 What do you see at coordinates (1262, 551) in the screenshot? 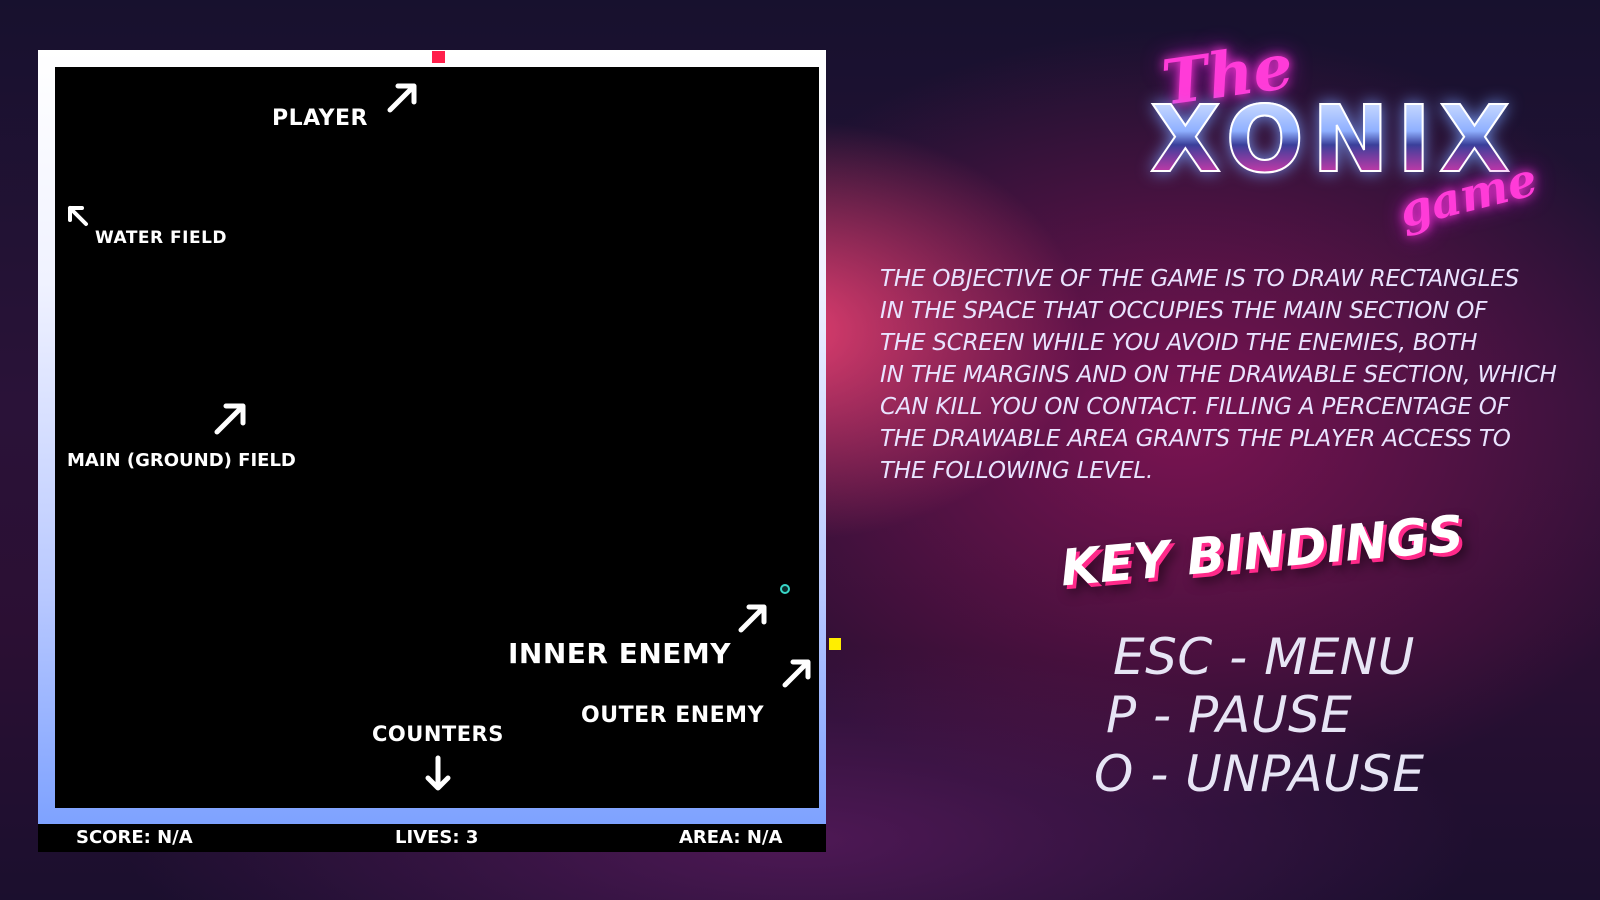
I see `key-bindings-title: KEY BINDINGS` at bounding box center [1262, 551].